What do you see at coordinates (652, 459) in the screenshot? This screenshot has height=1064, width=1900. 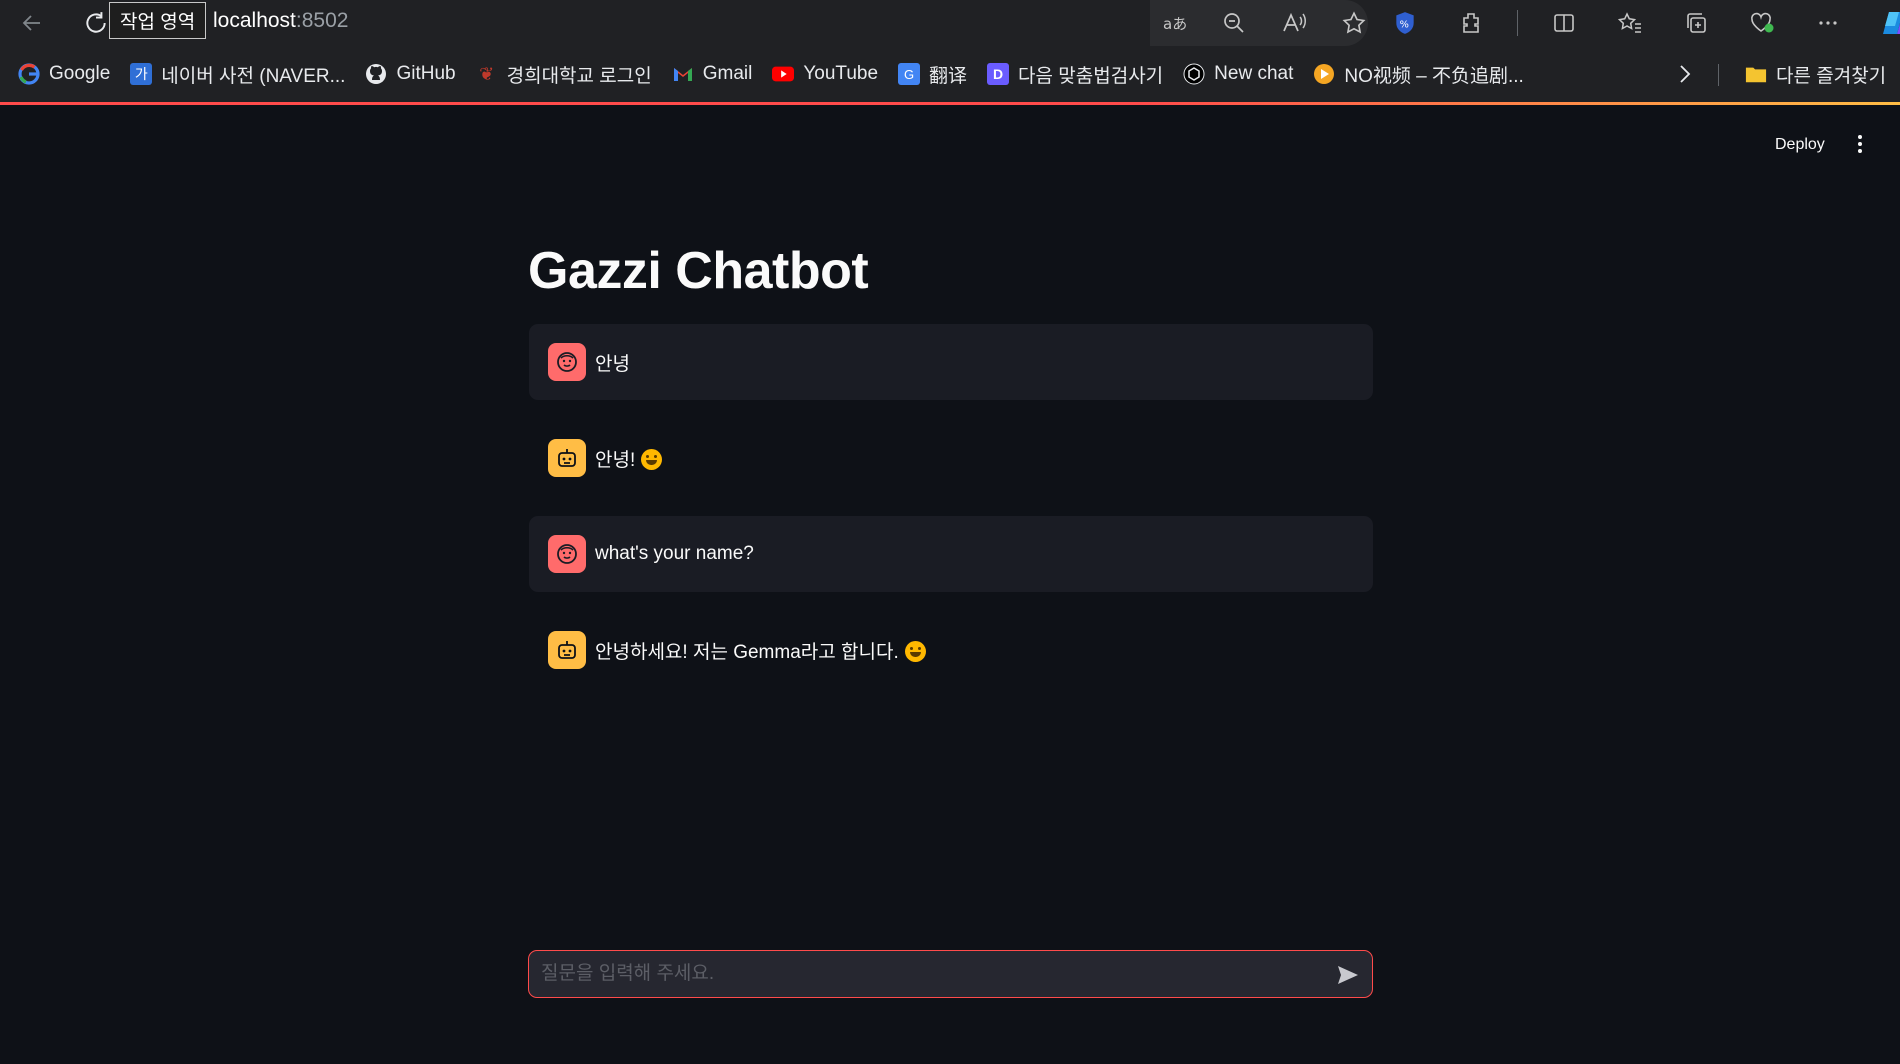 I see `smiling-emoji-icon` at bounding box center [652, 459].